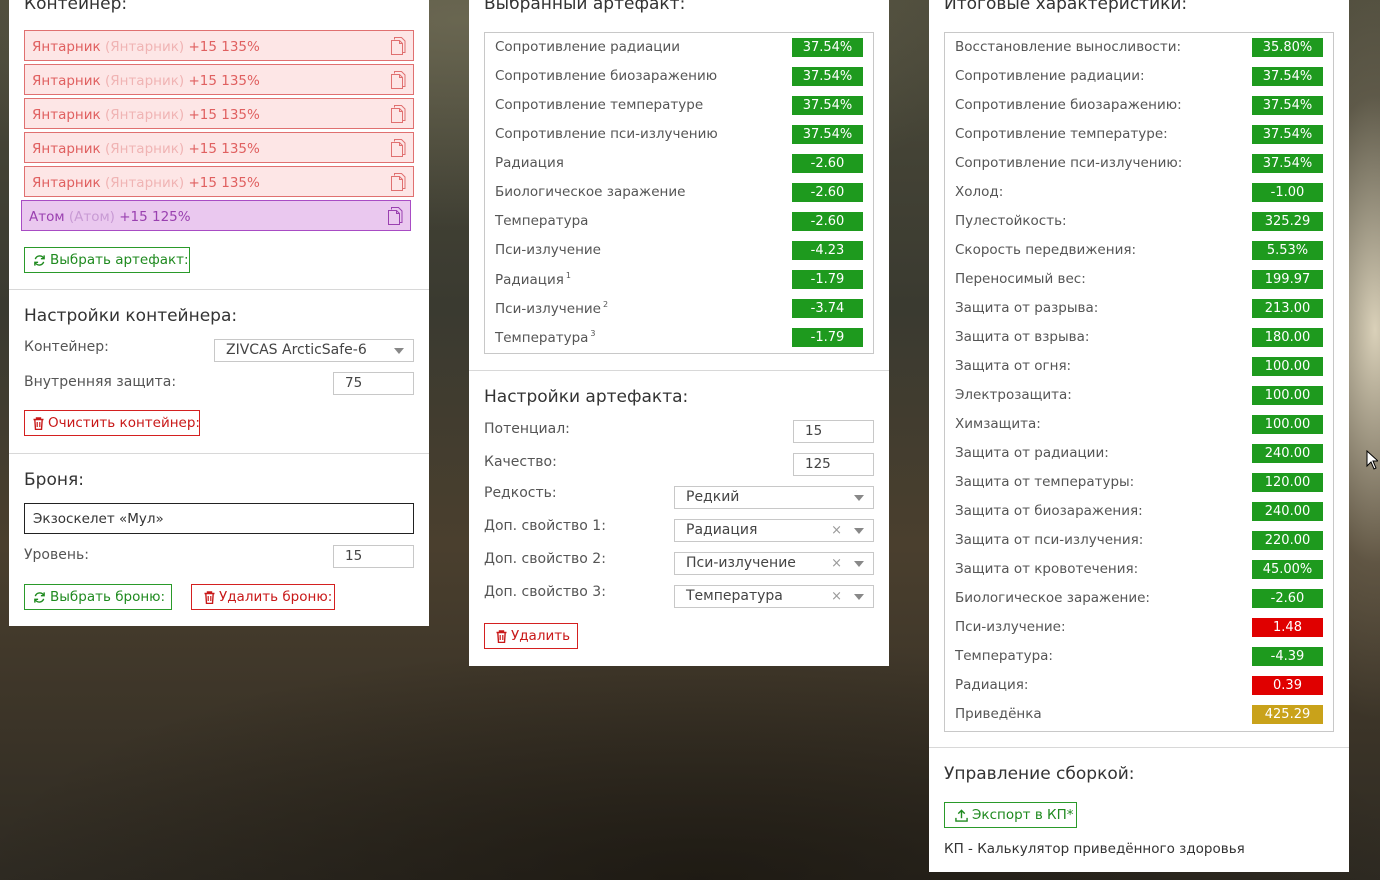 This screenshot has height=880, width=1380. I want to click on stat-value: 1.48, so click(1287, 627).